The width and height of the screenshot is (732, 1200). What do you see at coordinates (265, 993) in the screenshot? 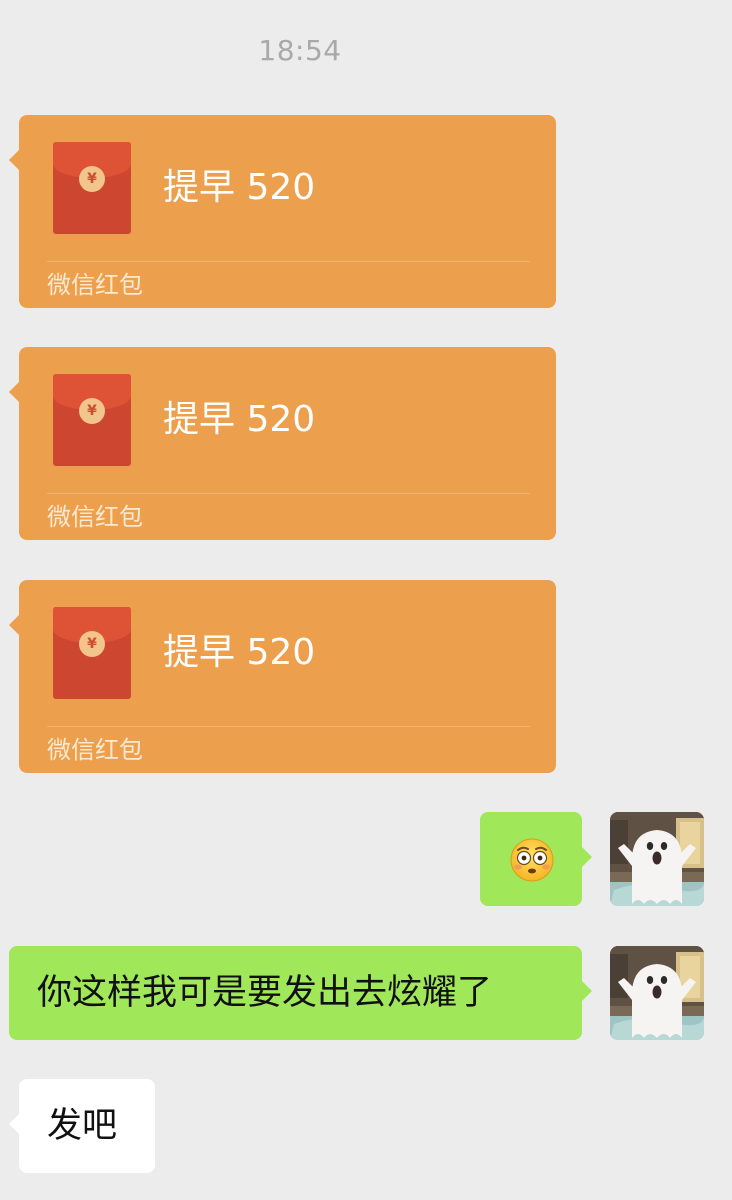
I see `message-text: 你这样我可是要发出去炫耀了` at bounding box center [265, 993].